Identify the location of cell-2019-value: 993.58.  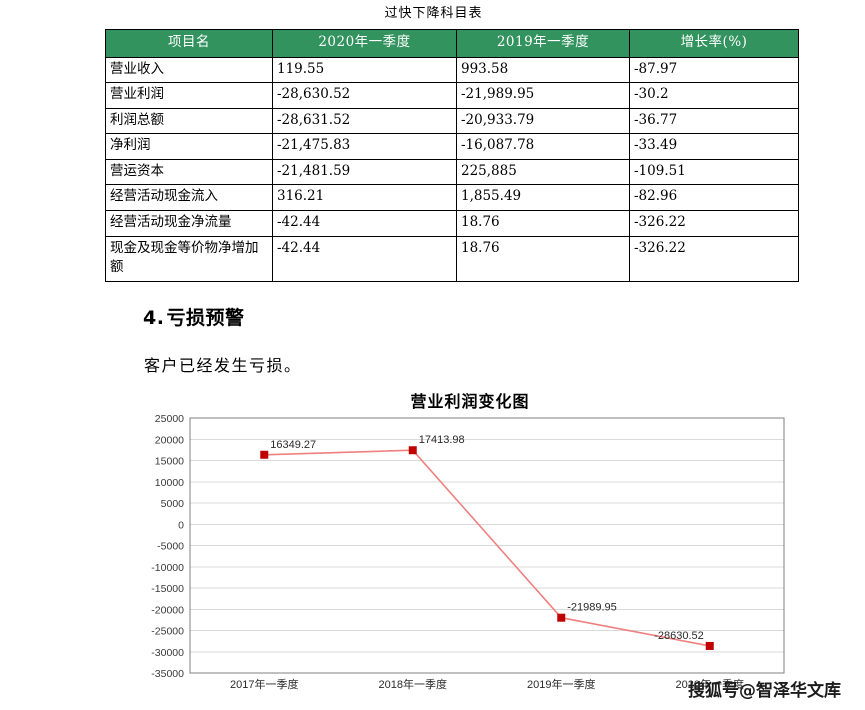
(543, 70).